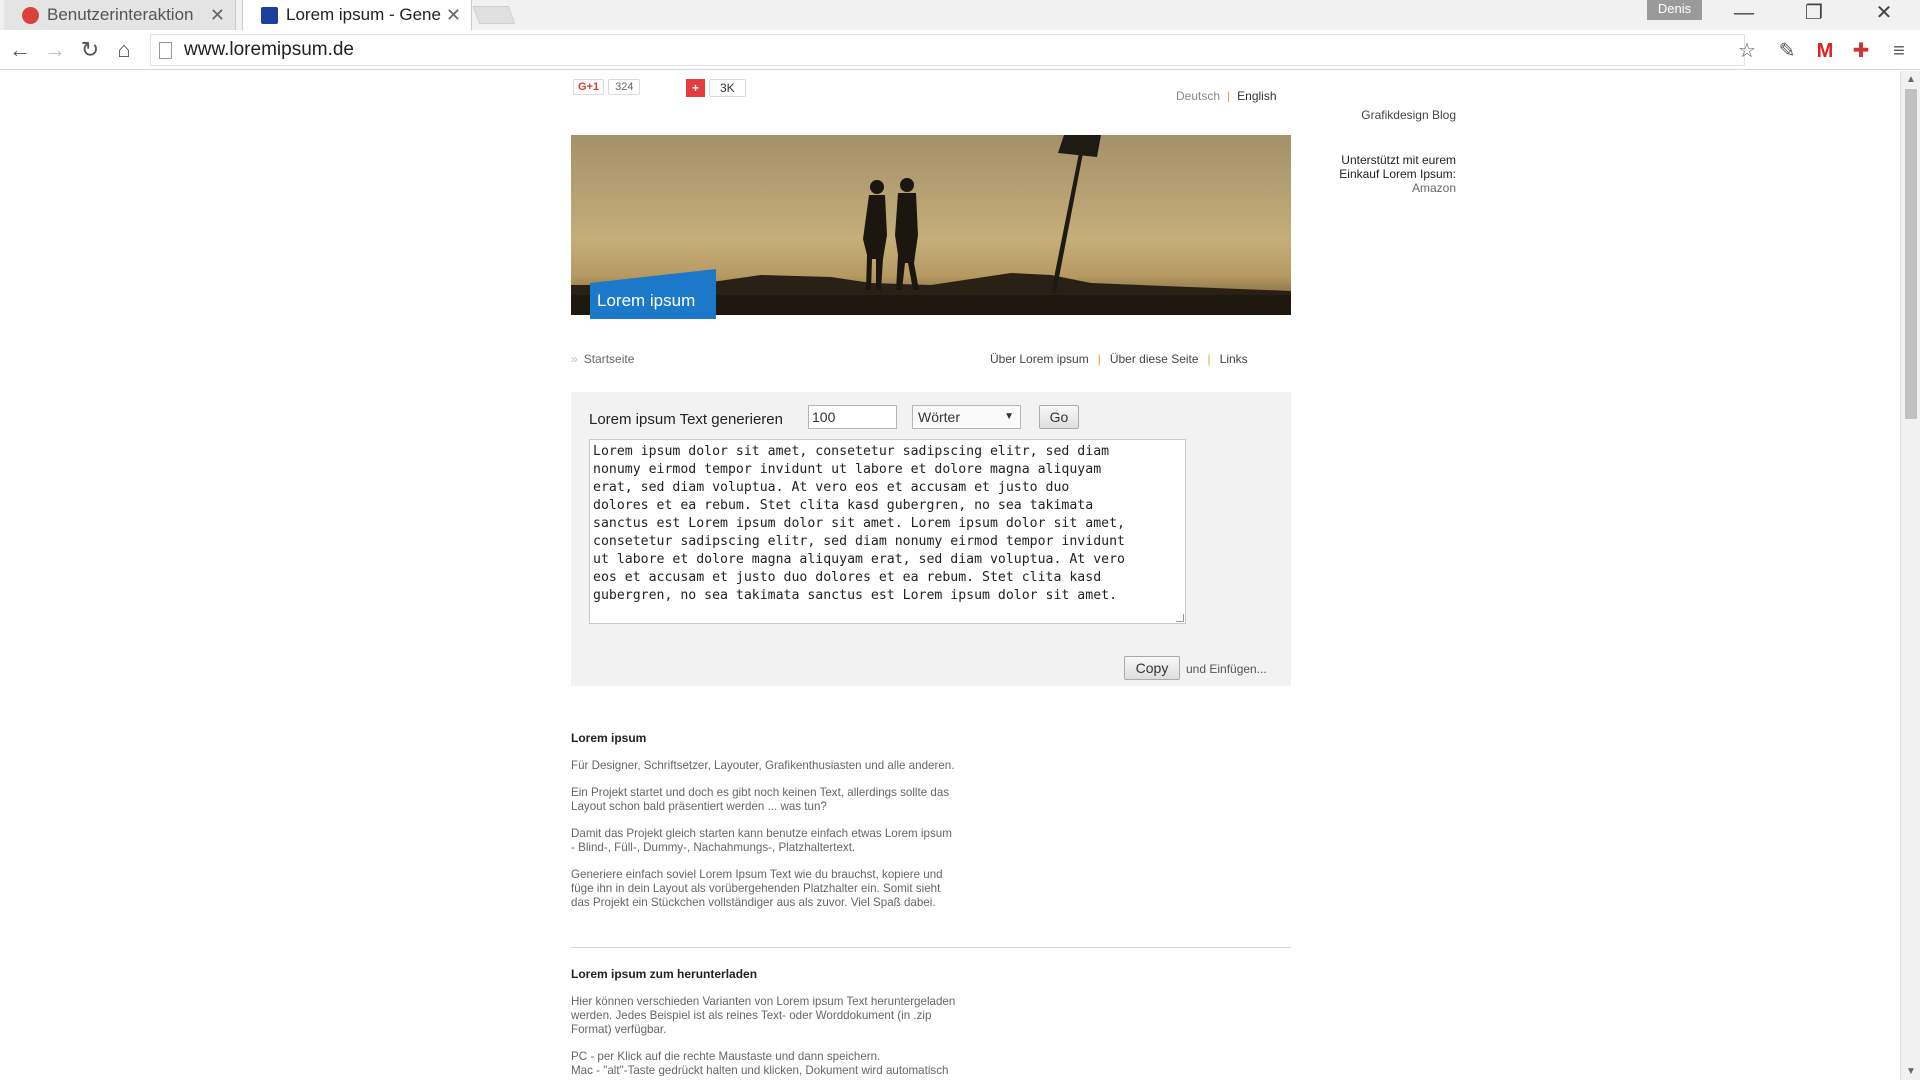  Describe the element at coordinates (607, 87) in the screenshot. I see `gplus-widget: G+1 324` at that location.